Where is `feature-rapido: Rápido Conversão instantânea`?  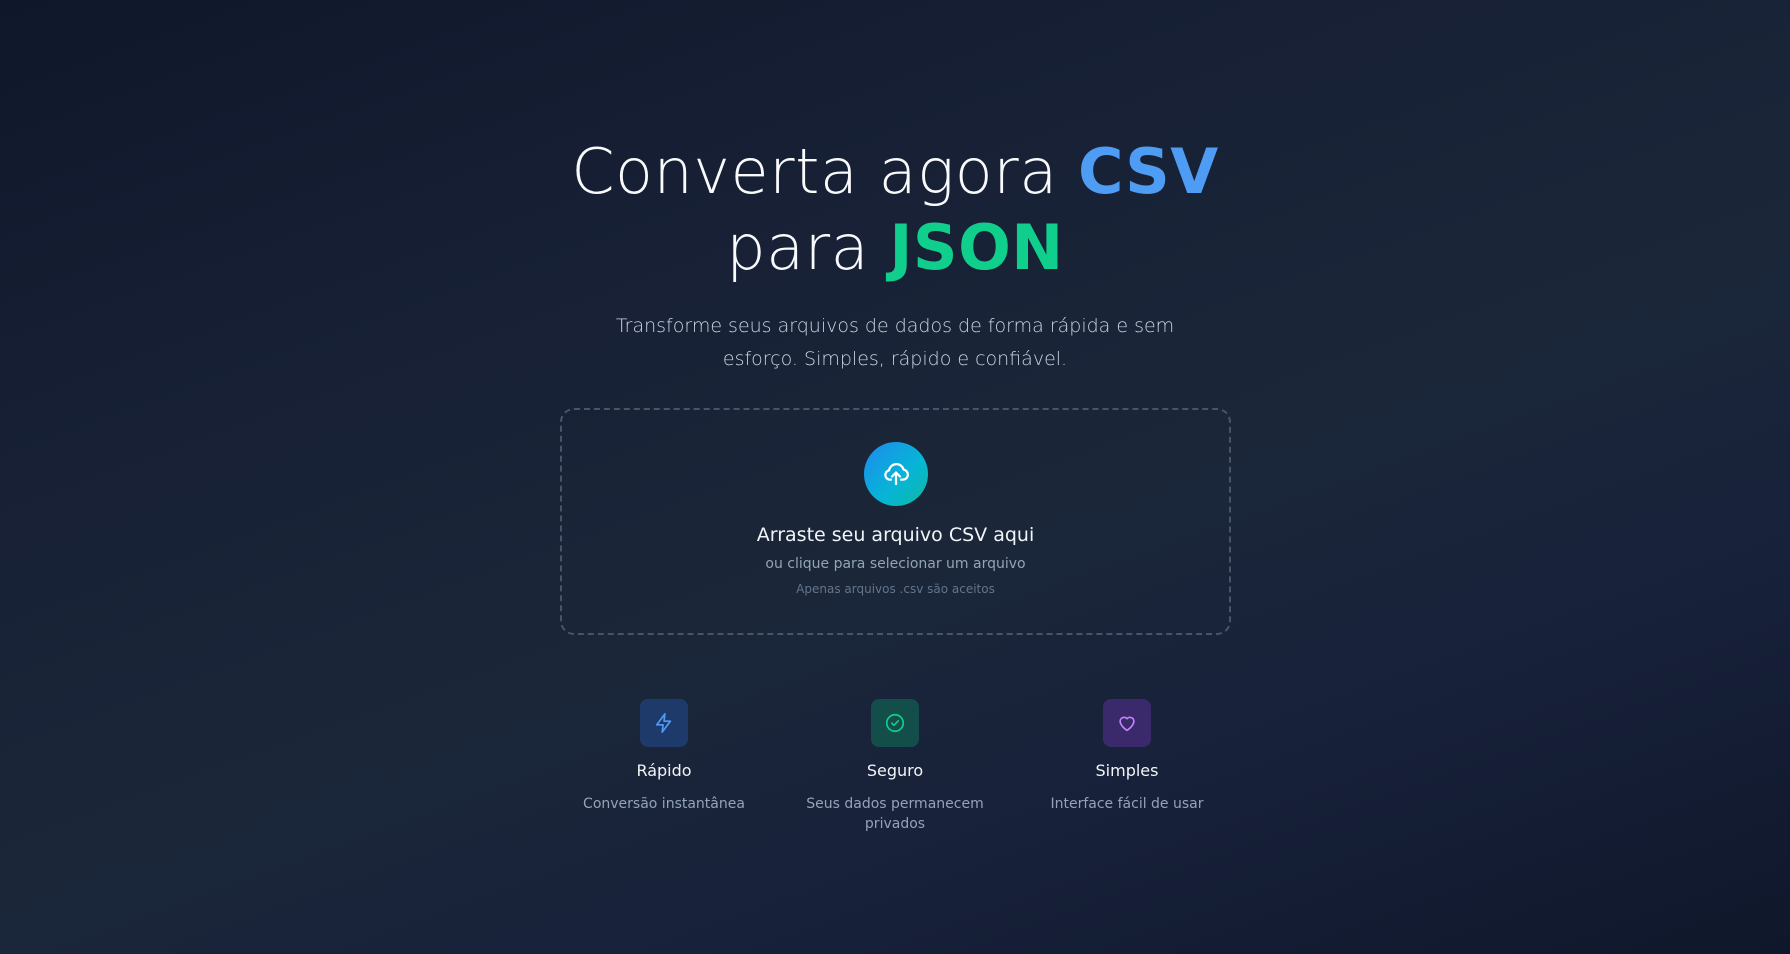 feature-rapido: Rápido Conversão instantânea is located at coordinates (664, 756).